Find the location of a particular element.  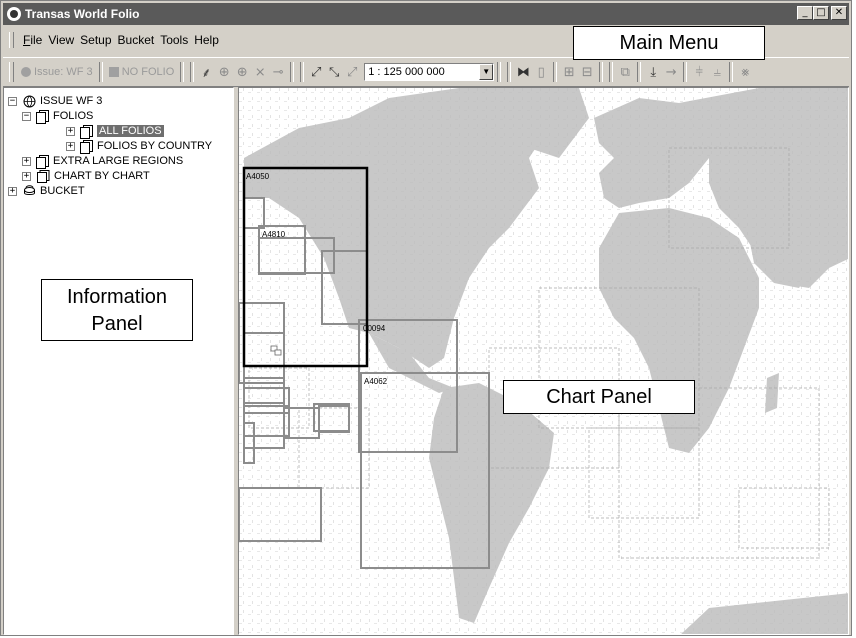

tree-item-extra-large-regions: + EXTRA LARGE REGIONS is located at coordinates (103, 161).